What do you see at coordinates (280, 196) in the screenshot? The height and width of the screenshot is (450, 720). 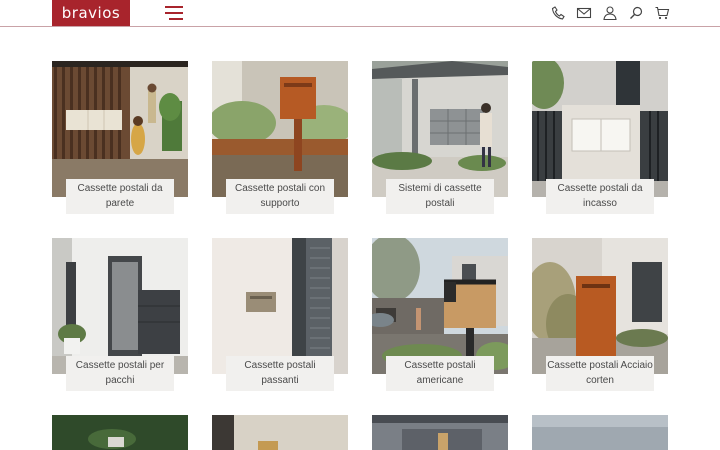 I see `category-label: Cassette postali con supporto` at bounding box center [280, 196].